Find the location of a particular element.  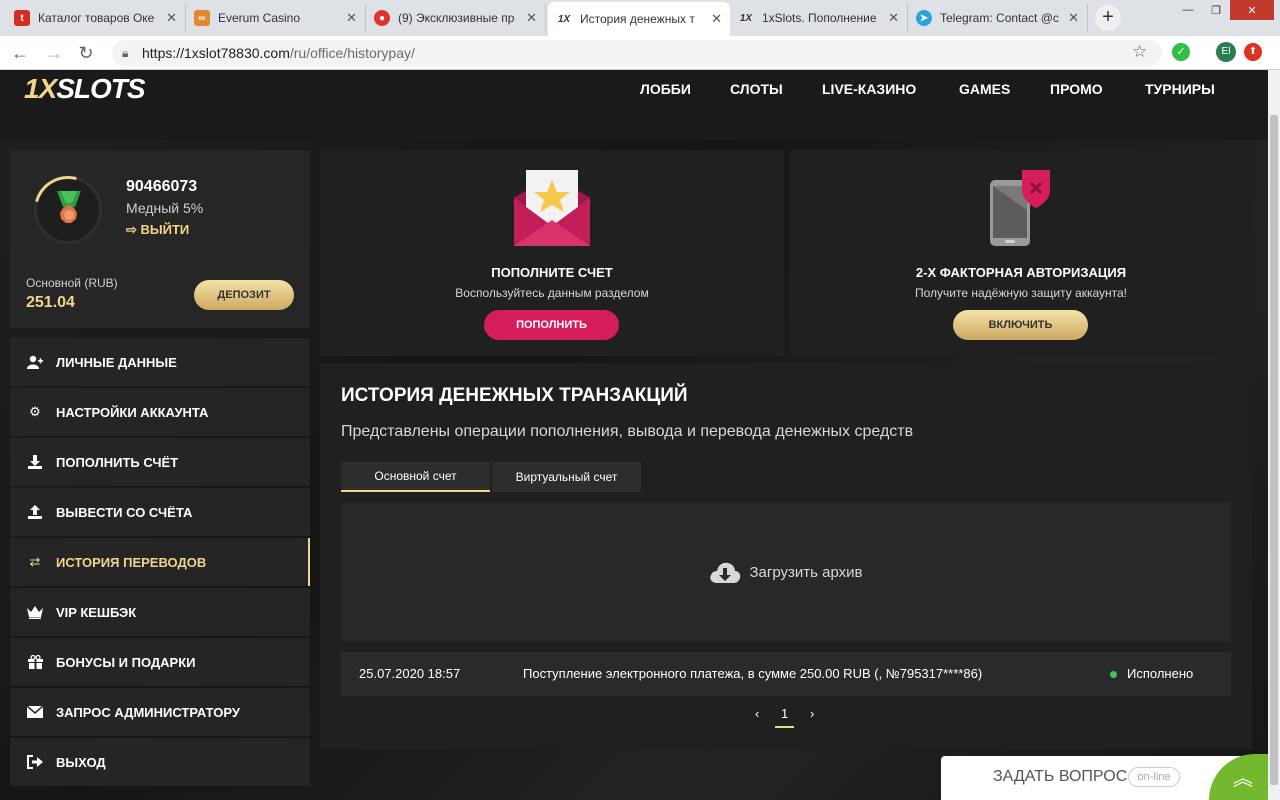

sidebar-item-exit: ВЫХОД is located at coordinates (160, 762).